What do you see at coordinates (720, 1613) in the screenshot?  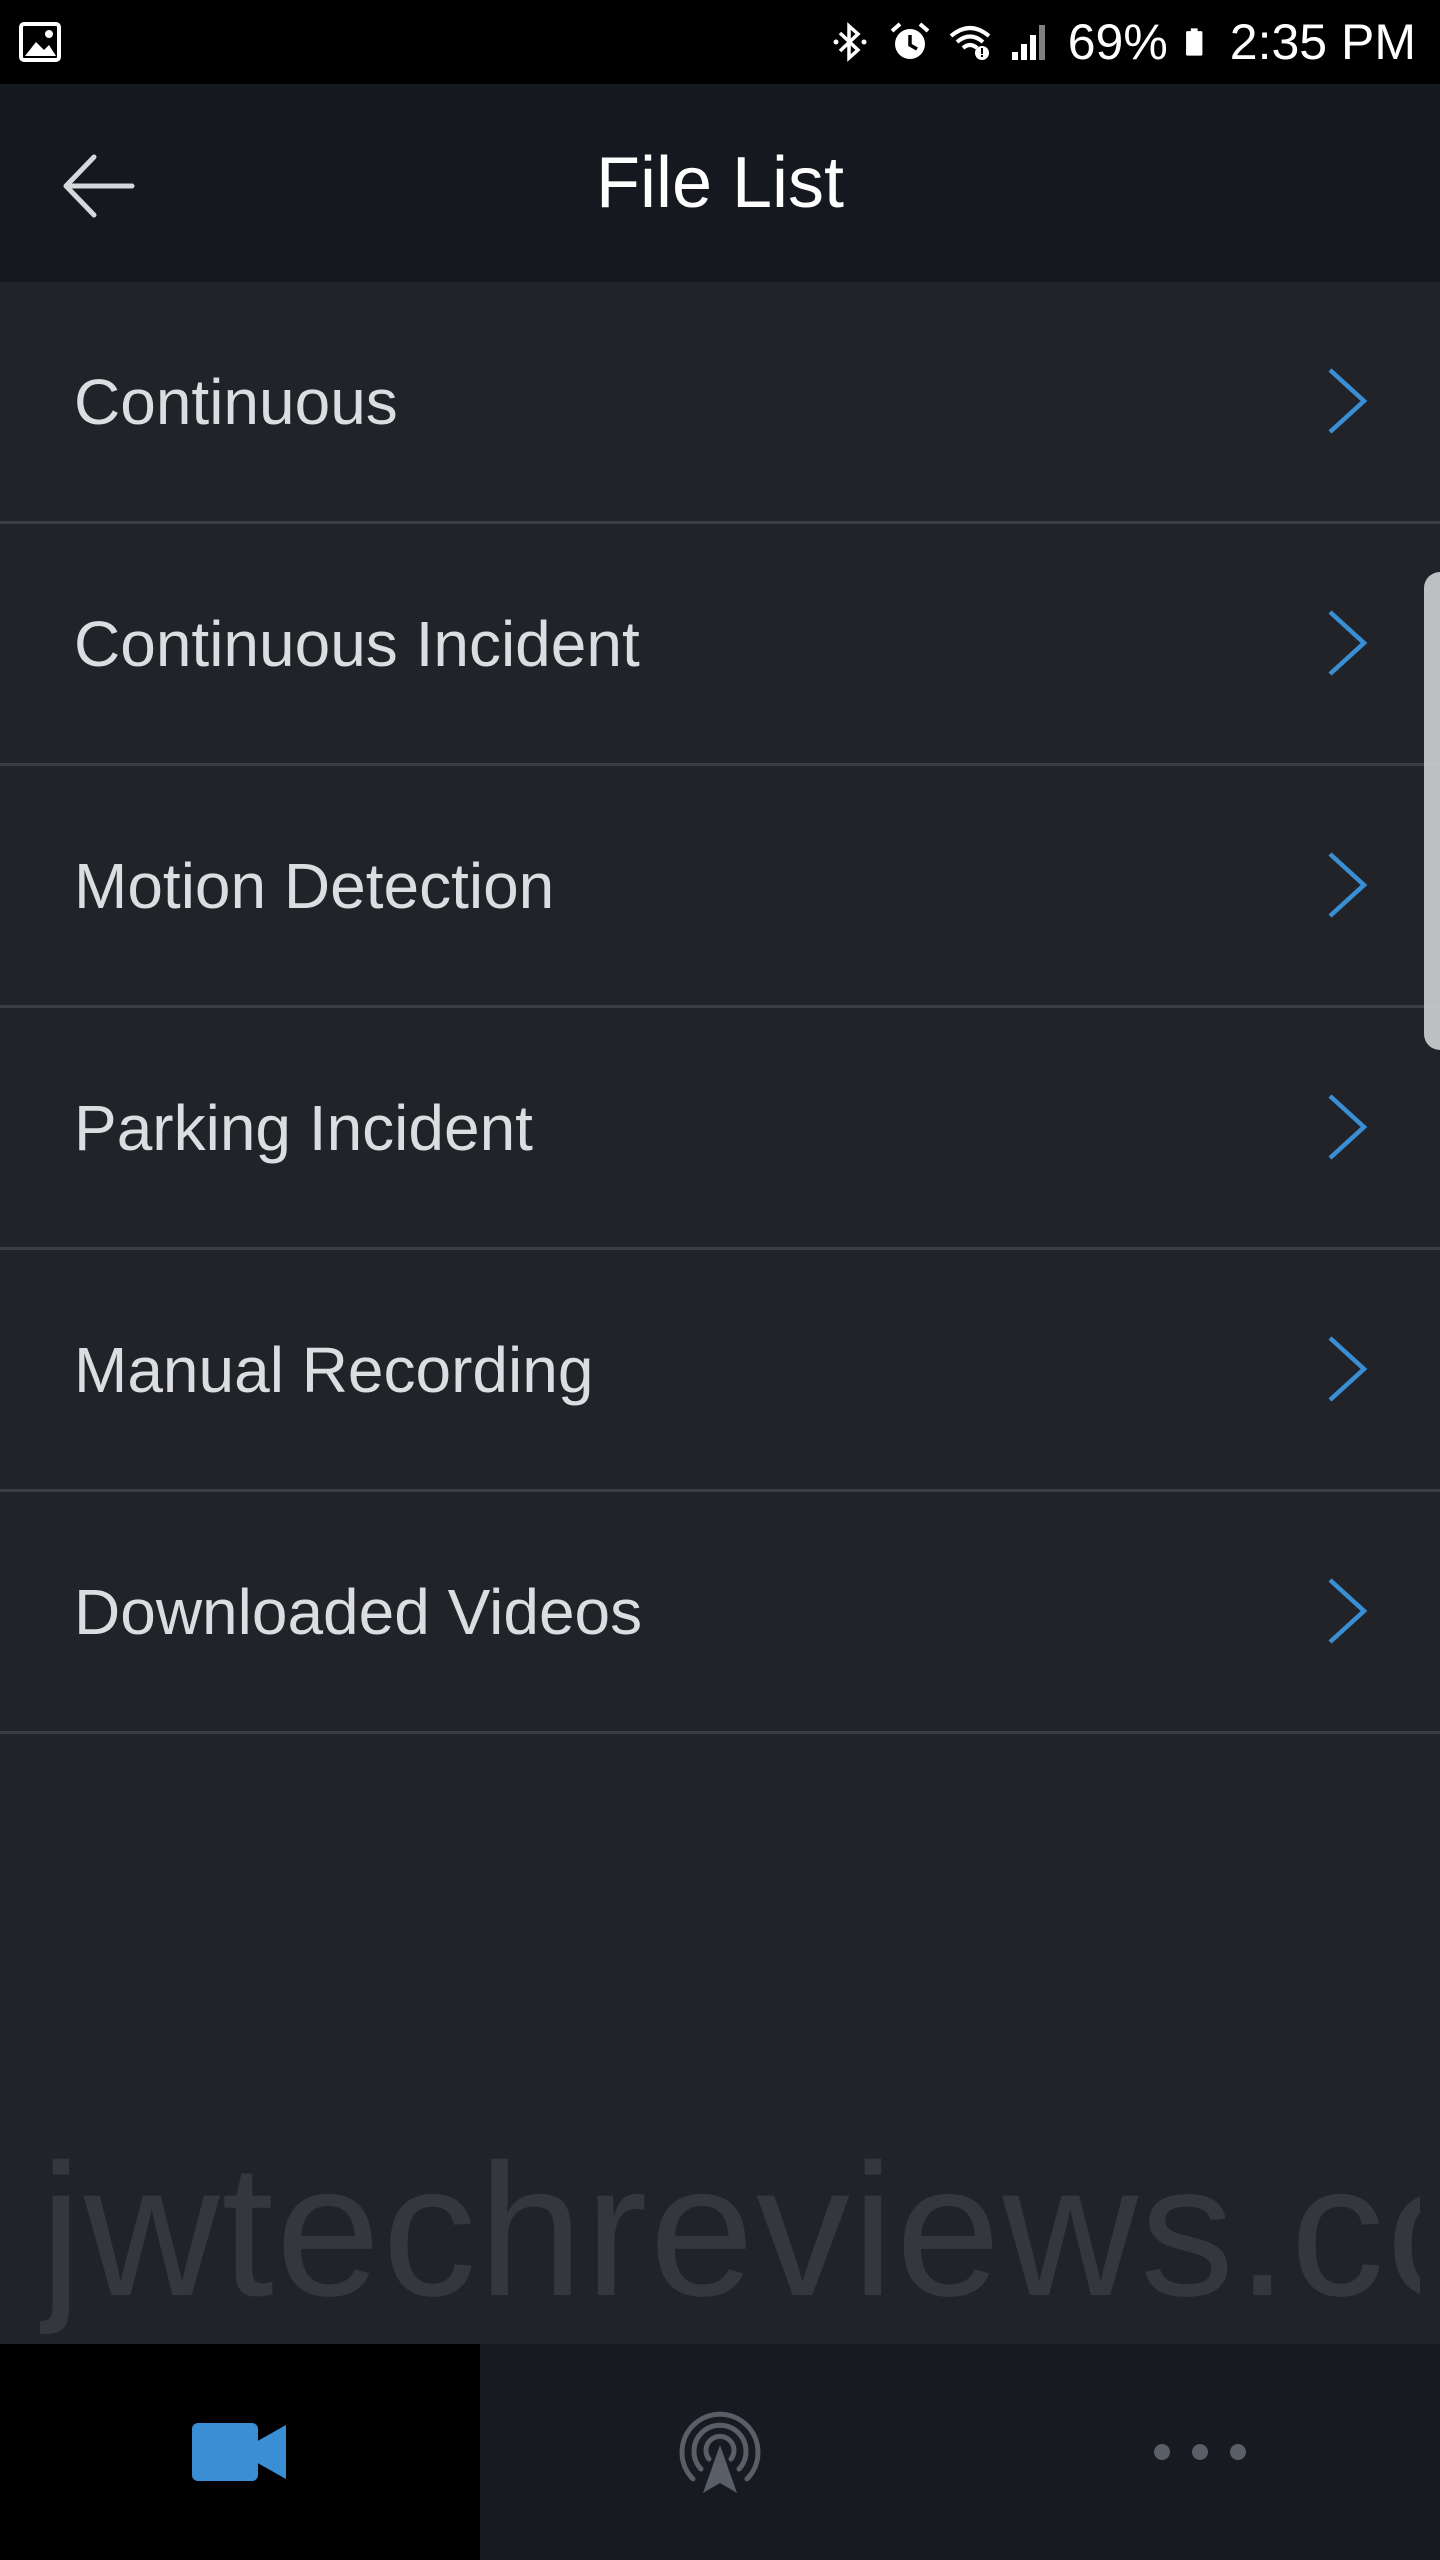 I see `list-item-downloaded-videos: Downloaded Videos` at bounding box center [720, 1613].